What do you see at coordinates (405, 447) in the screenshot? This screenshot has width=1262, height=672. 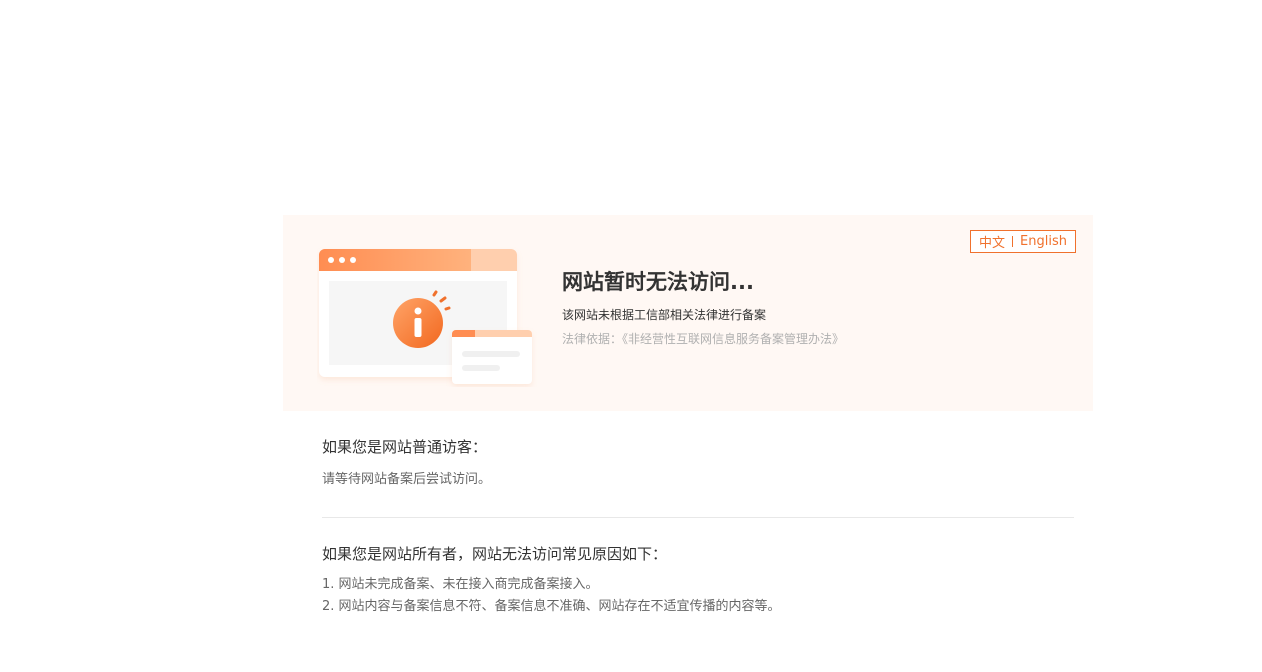 I see `visitor-heading: 如果您是网站普通访客：` at bounding box center [405, 447].